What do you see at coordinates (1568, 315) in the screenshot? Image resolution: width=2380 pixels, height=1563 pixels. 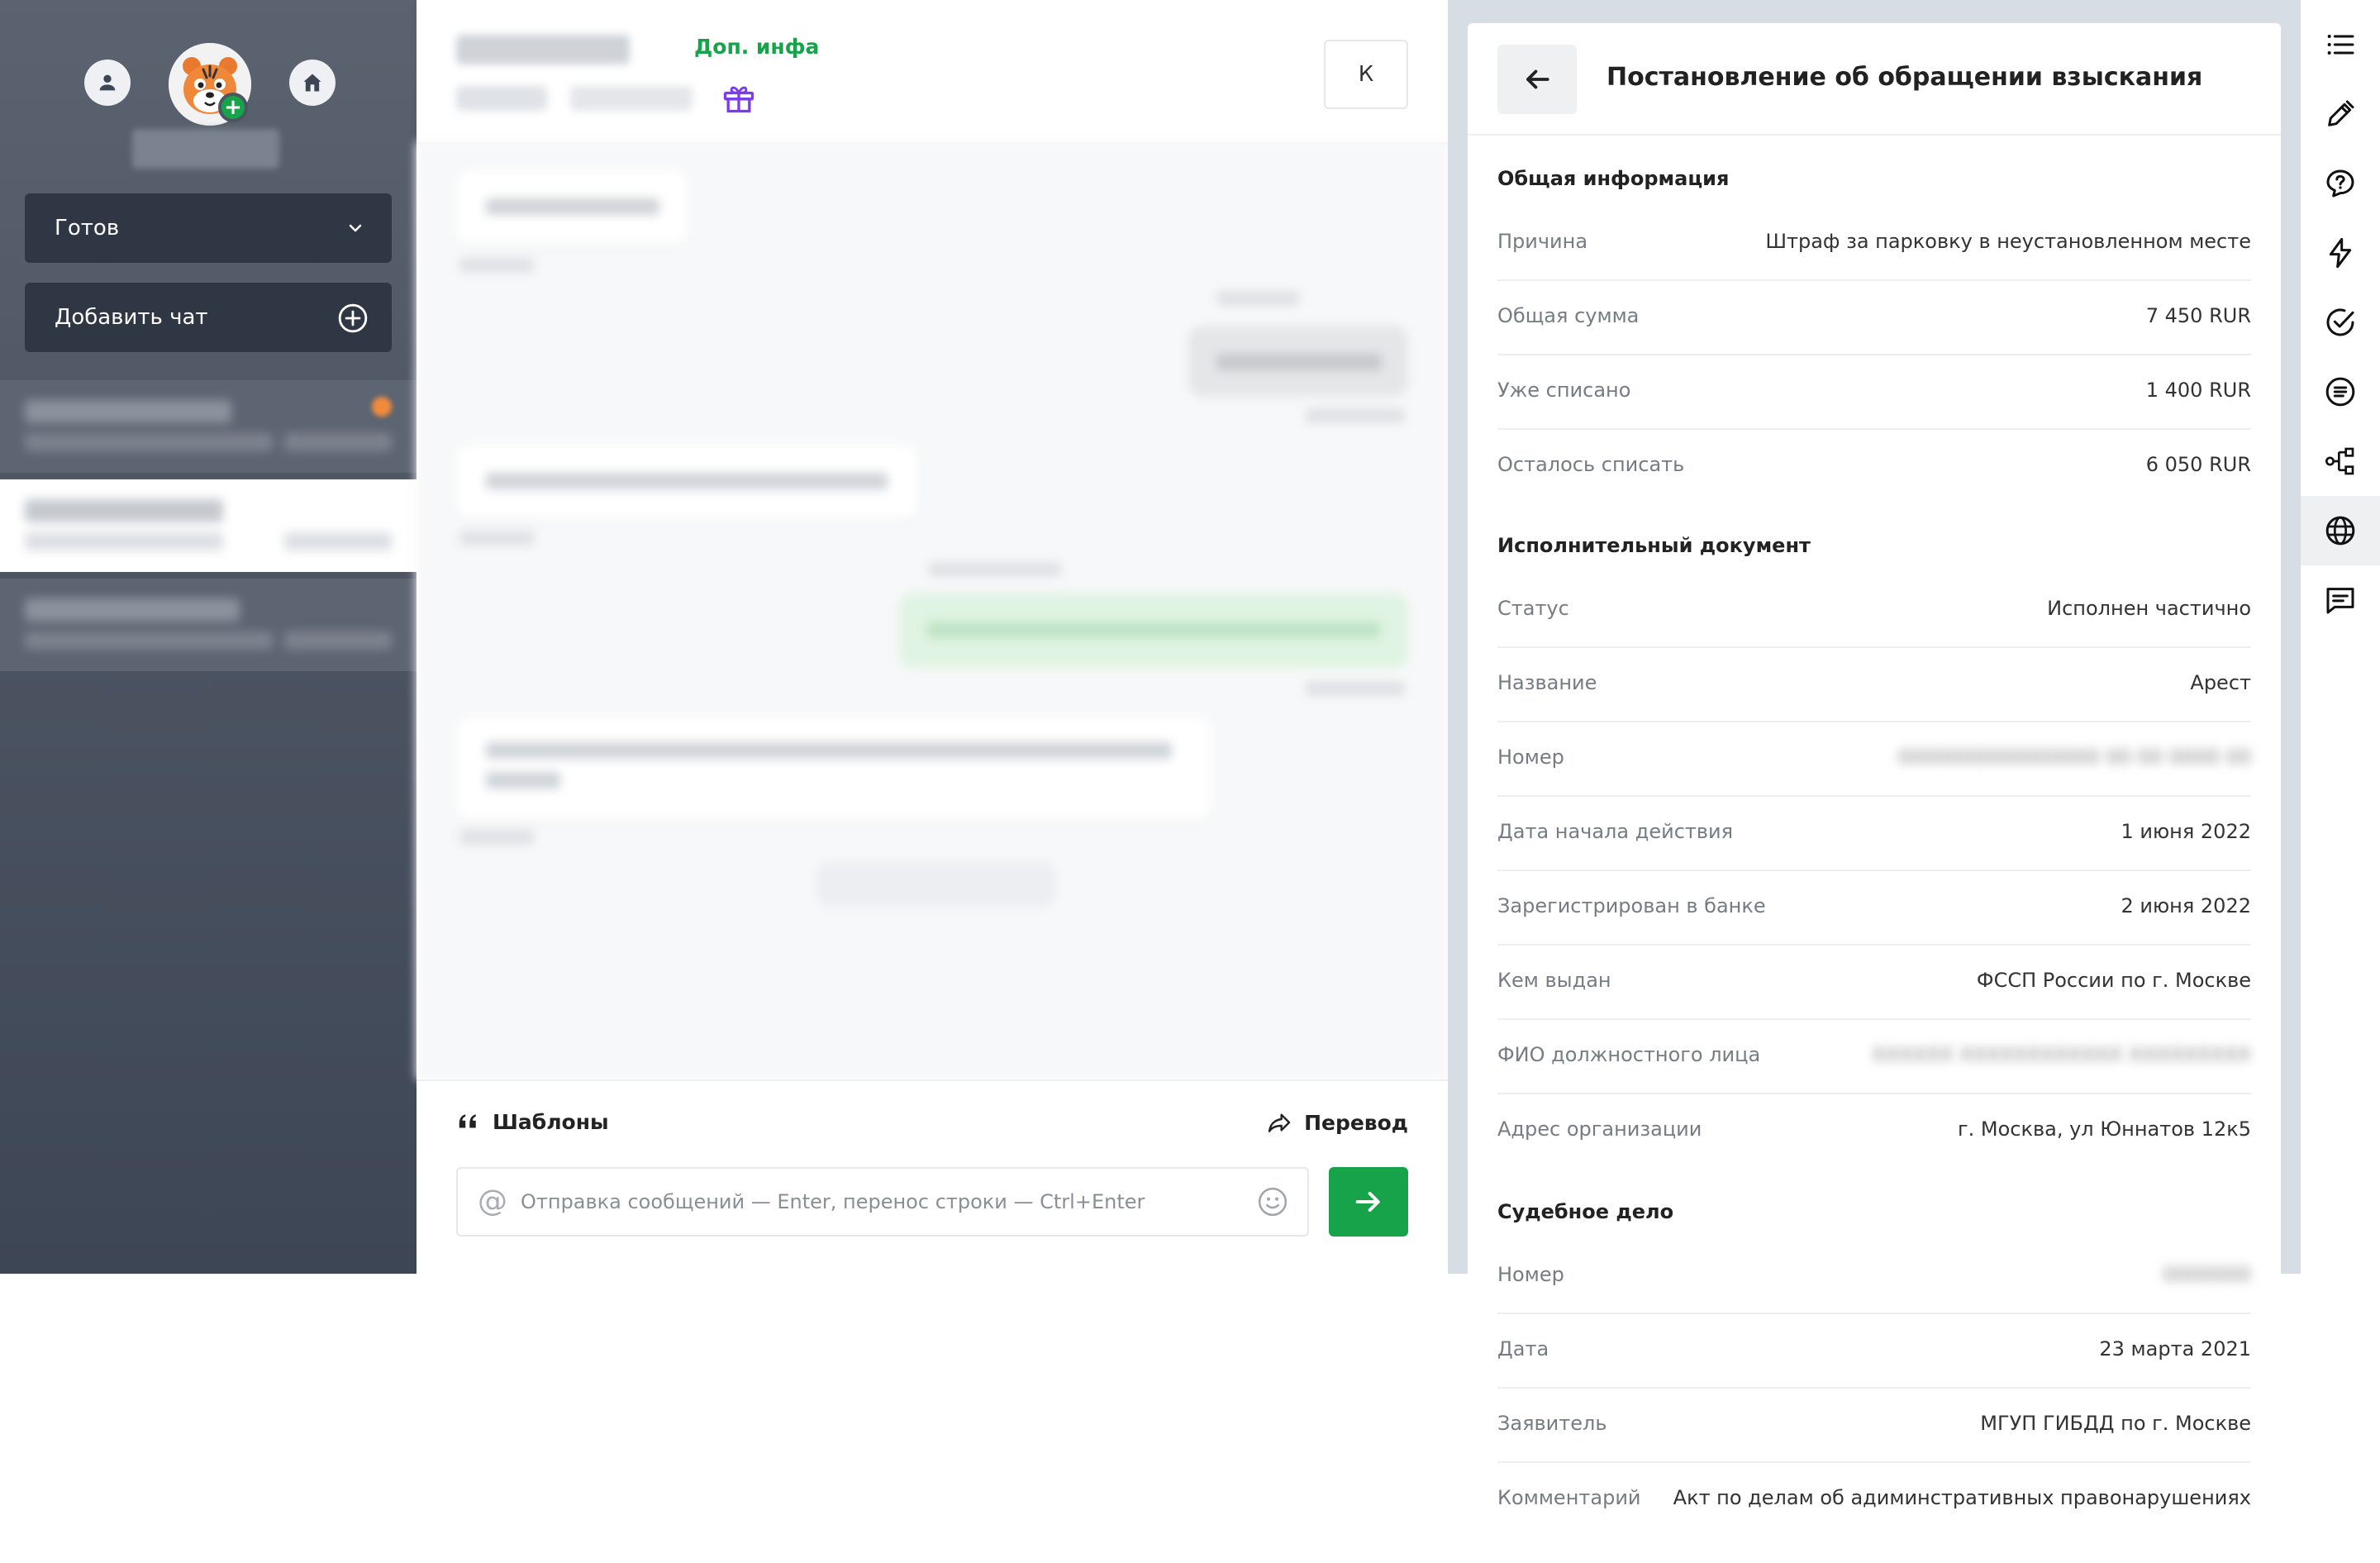 I see `row-label: Общая сумма` at bounding box center [1568, 315].